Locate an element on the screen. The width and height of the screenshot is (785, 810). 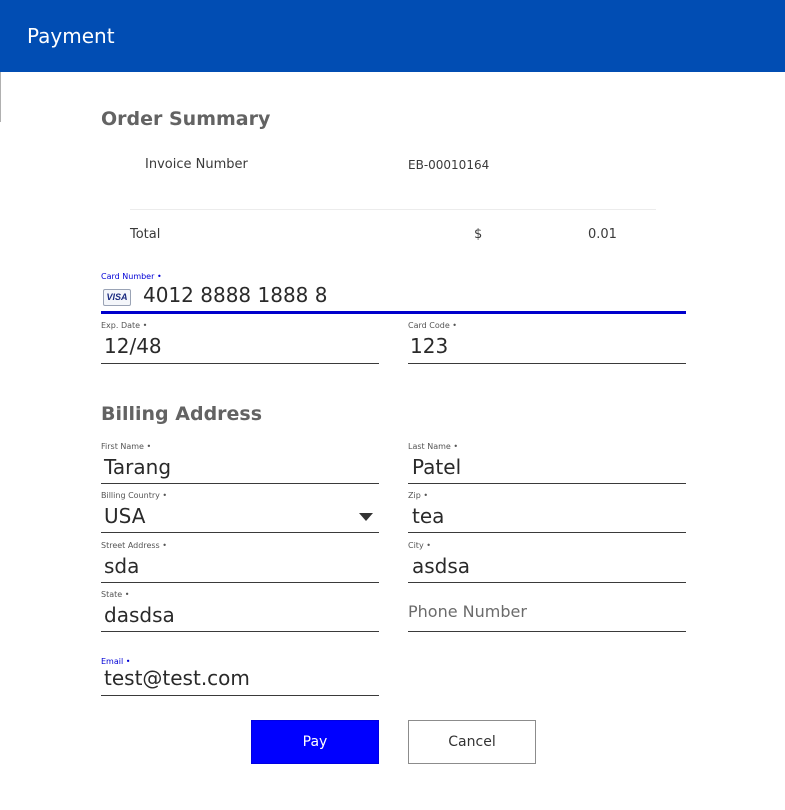
city-underline is located at coordinates (547, 582).